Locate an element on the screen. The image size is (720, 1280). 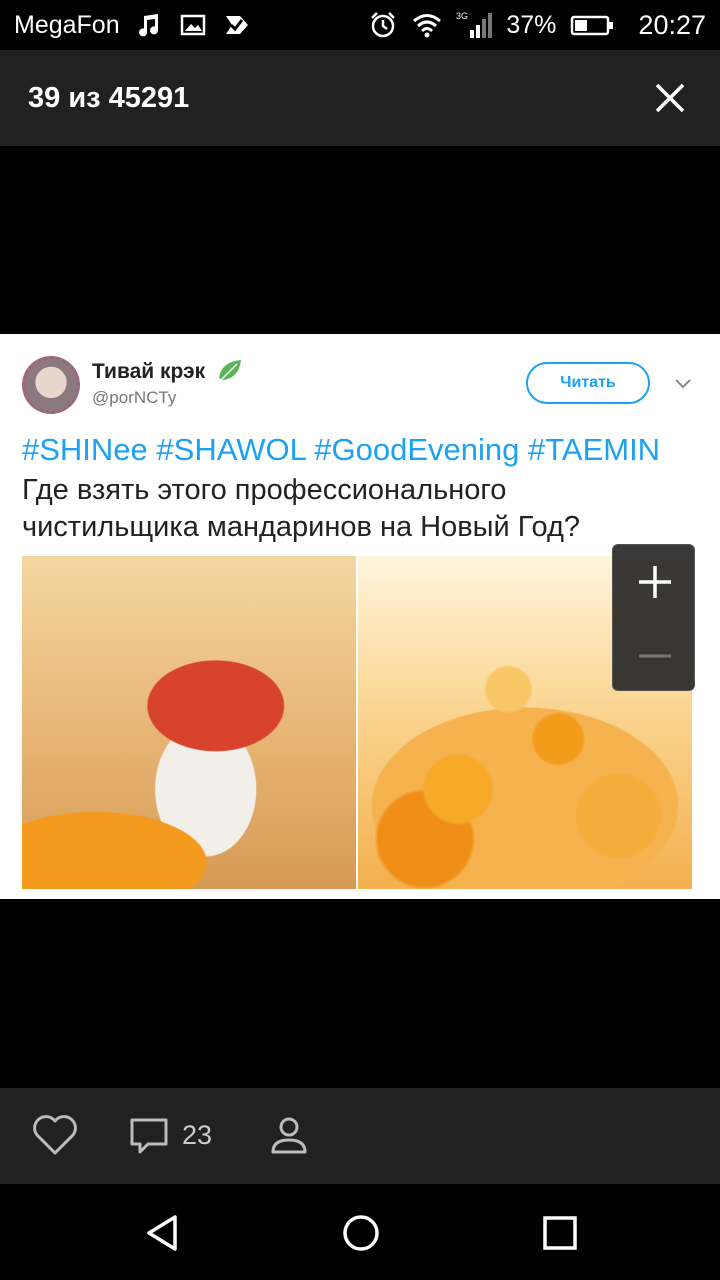
like-button is located at coordinates (55, 1135).